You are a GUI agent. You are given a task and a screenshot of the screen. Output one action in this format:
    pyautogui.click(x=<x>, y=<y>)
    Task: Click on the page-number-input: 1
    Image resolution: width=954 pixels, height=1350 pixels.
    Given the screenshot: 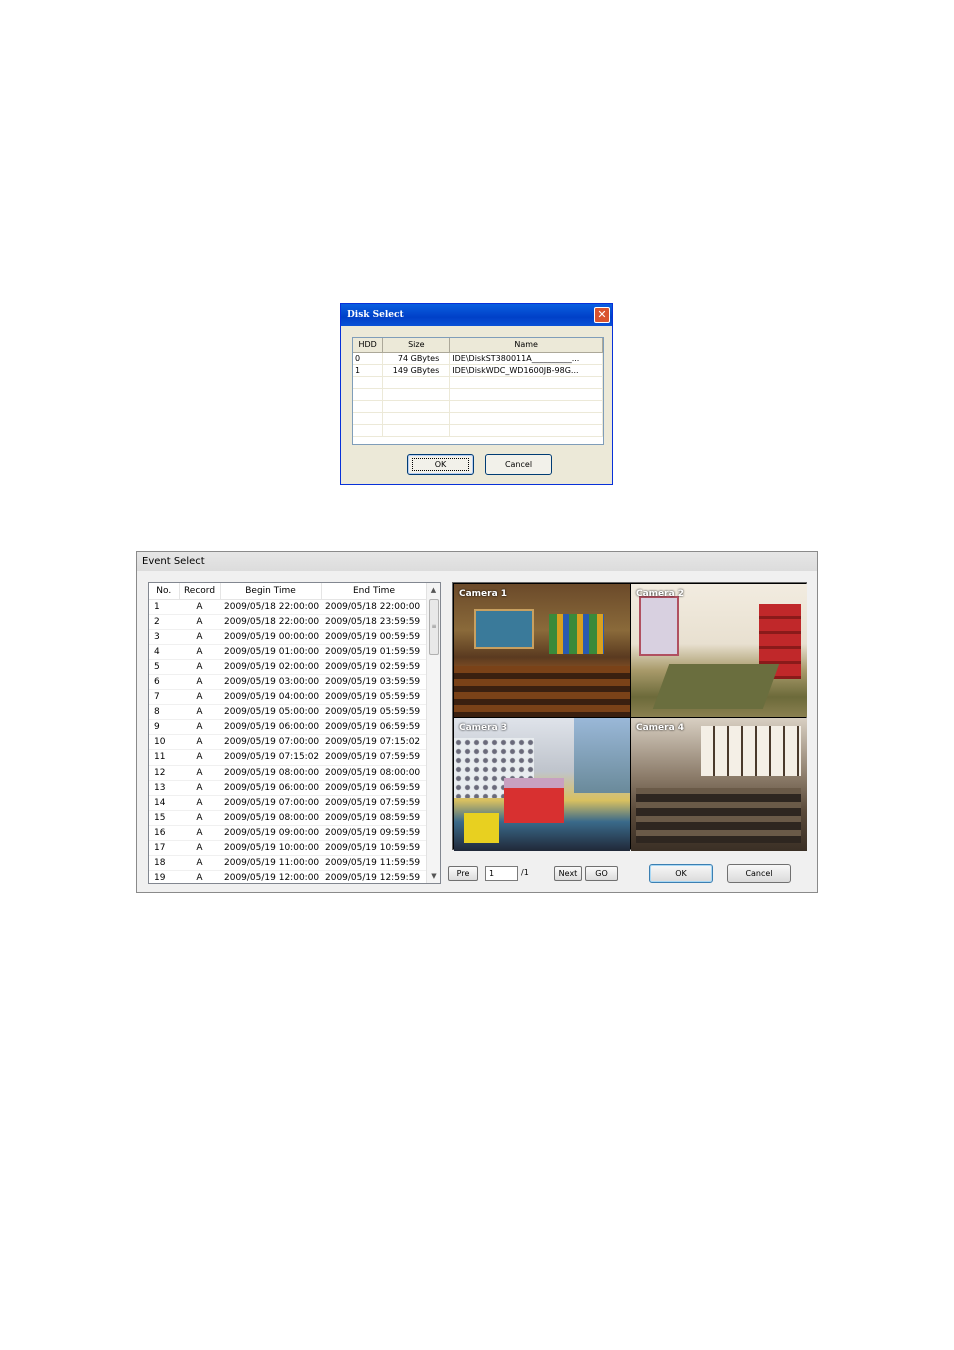 What is the action you would take?
    pyautogui.click(x=501, y=873)
    